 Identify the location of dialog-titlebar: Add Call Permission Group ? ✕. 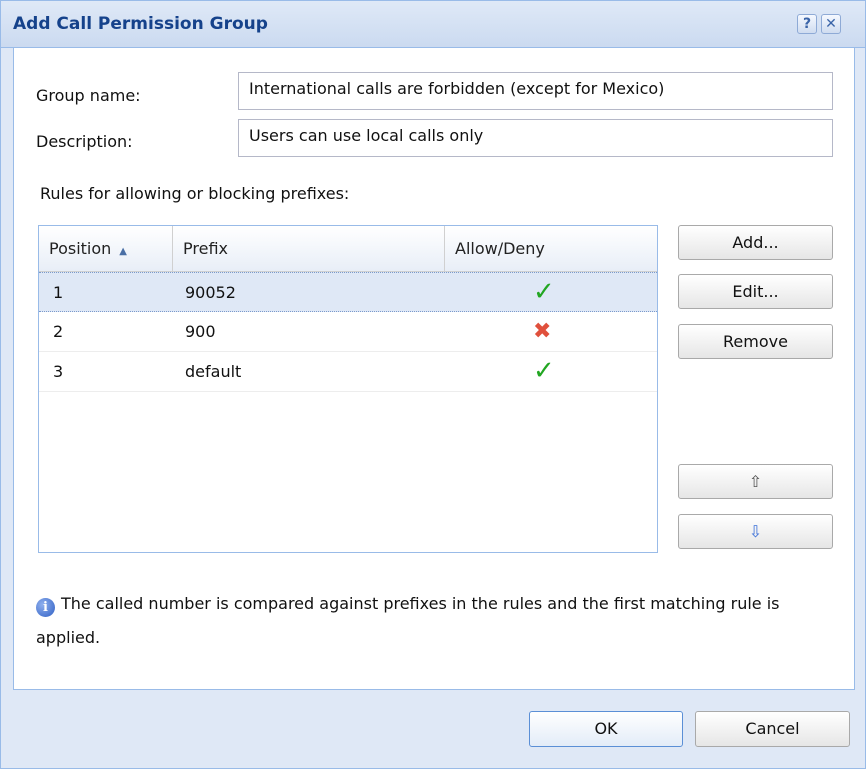
(433, 24).